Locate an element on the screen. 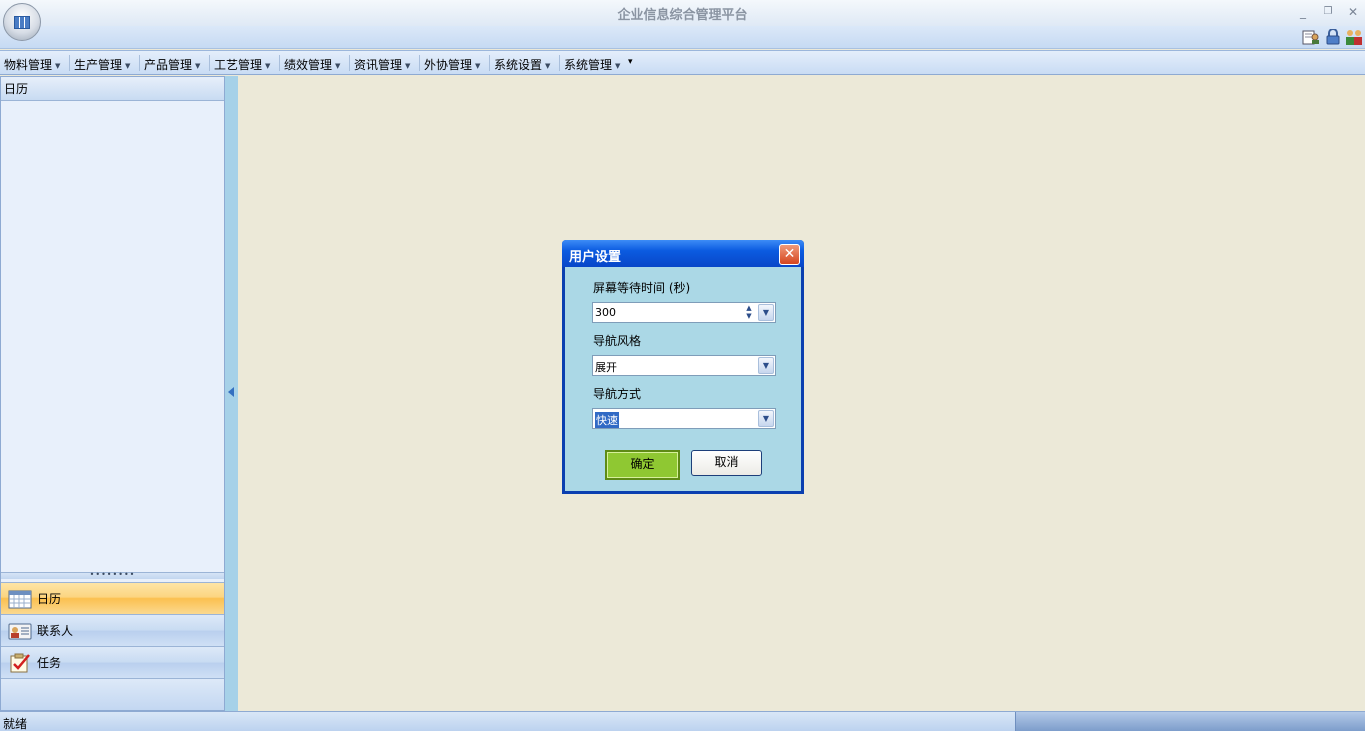  collapse-left-icon is located at coordinates (231, 392).